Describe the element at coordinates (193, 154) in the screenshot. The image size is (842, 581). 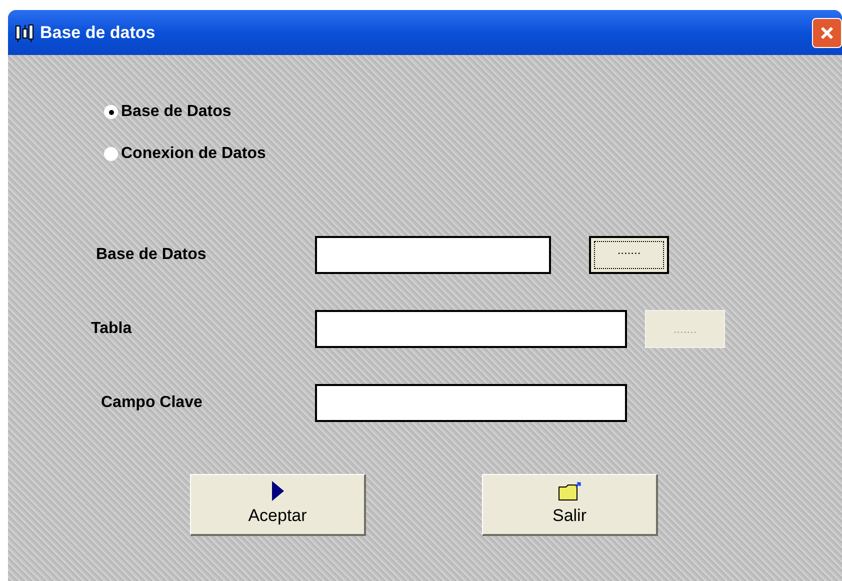
I see `radio-label: Conexion de Datos` at that location.